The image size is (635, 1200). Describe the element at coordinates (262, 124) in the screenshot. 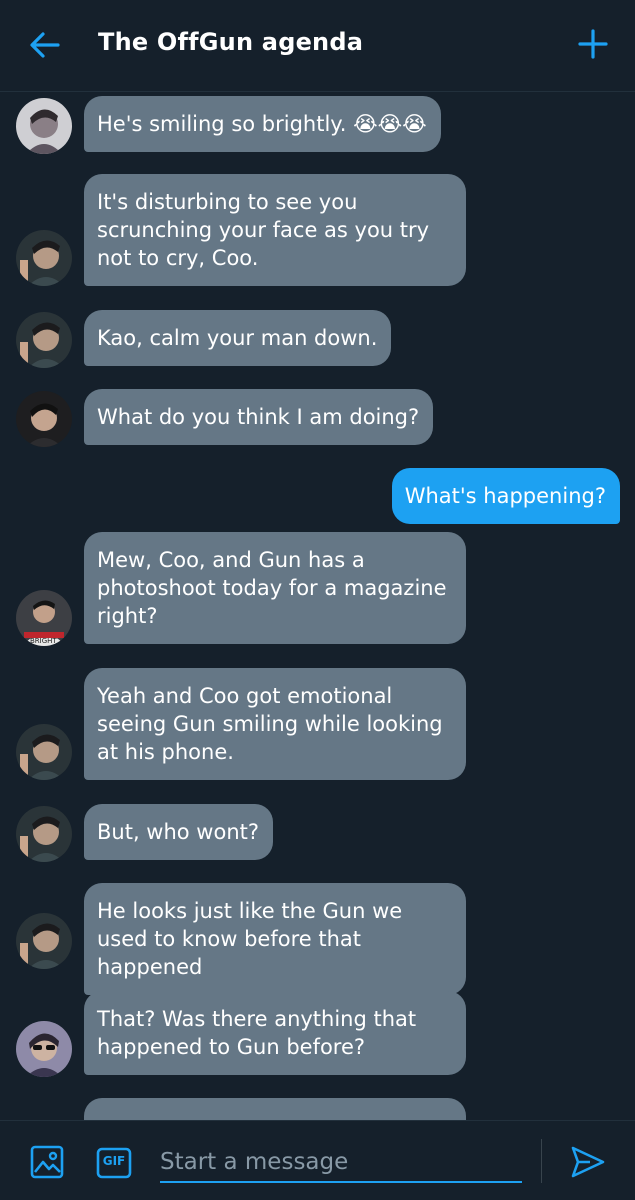

I see `message-bubble: He's smiling so brightly. 😭😭😭` at that location.